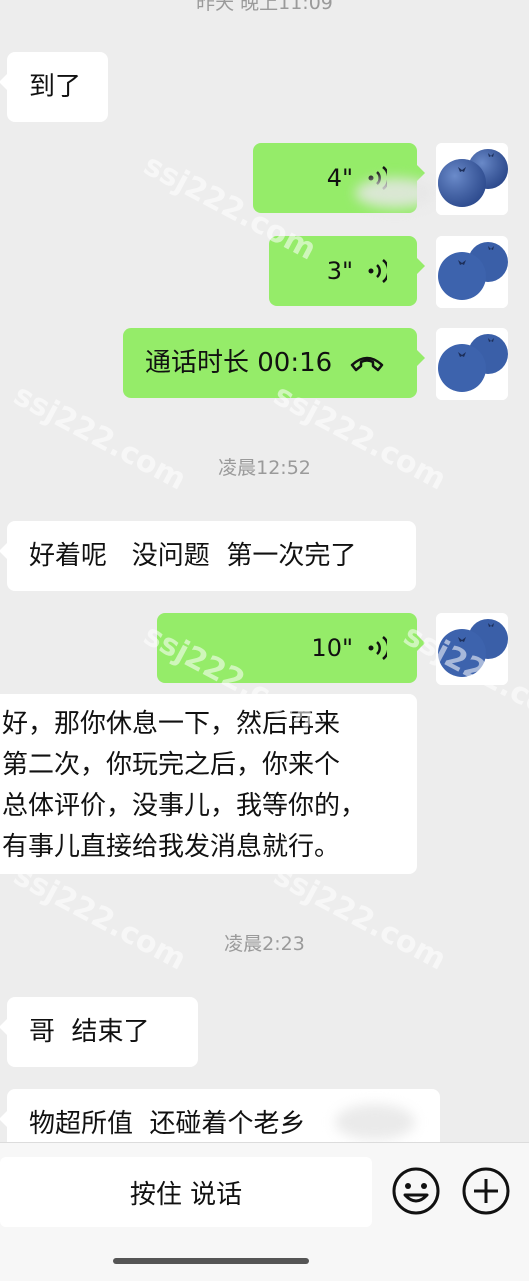 Image resolution: width=529 pixels, height=1281 pixels. I want to click on received-message: 好着呢 没问题 第一次完了, so click(208, 556).